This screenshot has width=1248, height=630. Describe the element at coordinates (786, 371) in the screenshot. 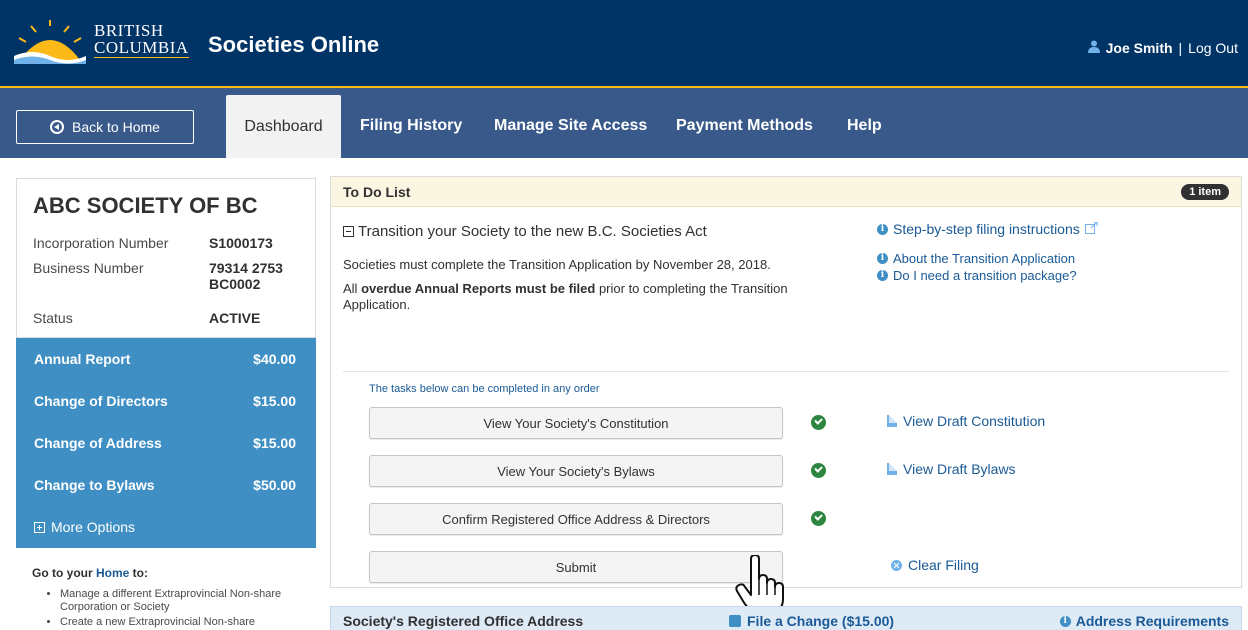

I see `divider` at that location.